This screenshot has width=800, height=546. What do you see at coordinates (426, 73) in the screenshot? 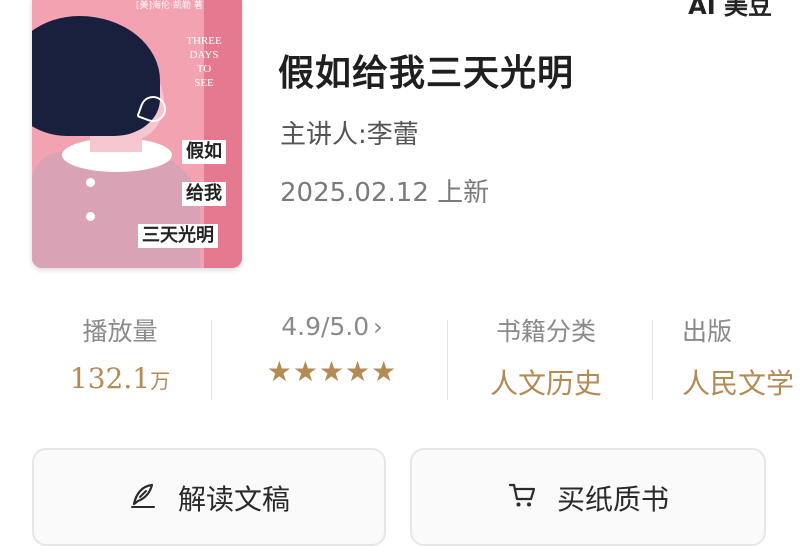
I see `book-title: 假如给我三天光明` at bounding box center [426, 73].